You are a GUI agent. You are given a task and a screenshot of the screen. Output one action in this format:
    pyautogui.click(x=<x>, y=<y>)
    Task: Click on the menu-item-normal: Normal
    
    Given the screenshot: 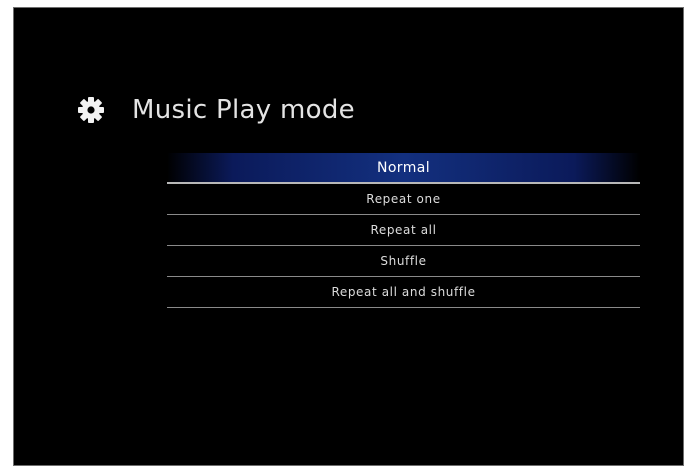 What is the action you would take?
    pyautogui.click(x=403, y=168)
    